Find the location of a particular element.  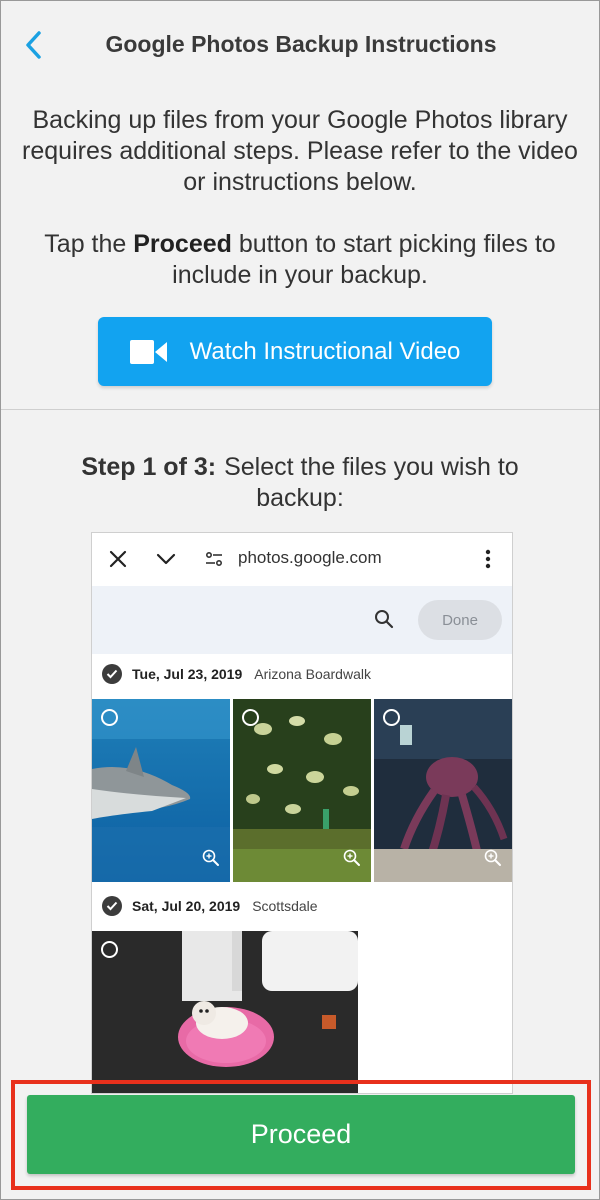

date-group-header: Sat, Jul 20, 2019 Scottsdale is located at coordinates (210, 906).